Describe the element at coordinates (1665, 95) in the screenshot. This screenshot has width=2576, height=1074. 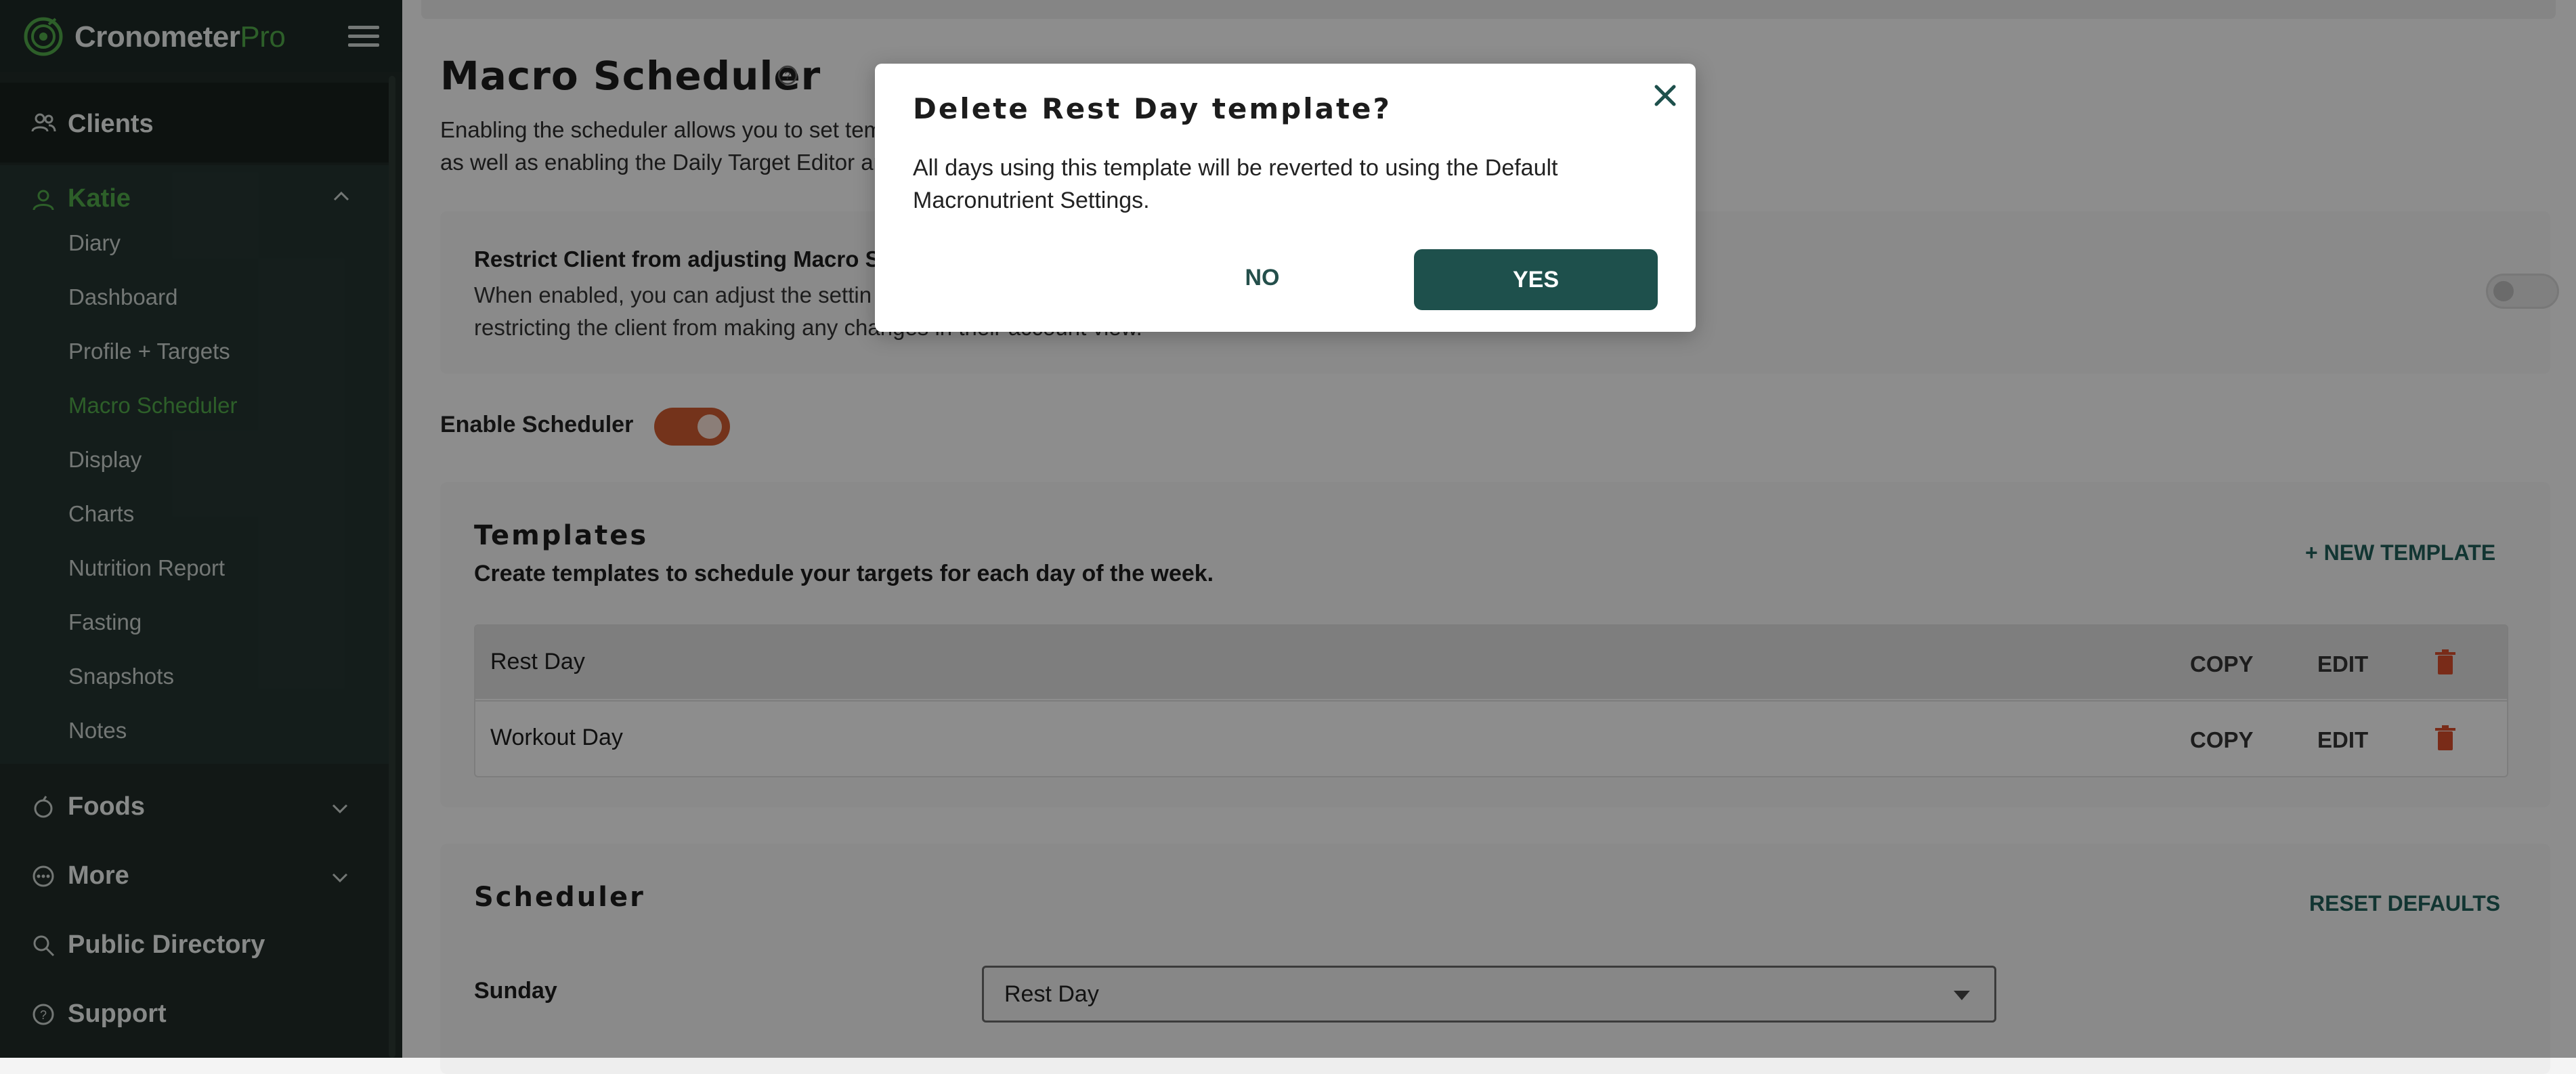
I see `close-icon` at that location.